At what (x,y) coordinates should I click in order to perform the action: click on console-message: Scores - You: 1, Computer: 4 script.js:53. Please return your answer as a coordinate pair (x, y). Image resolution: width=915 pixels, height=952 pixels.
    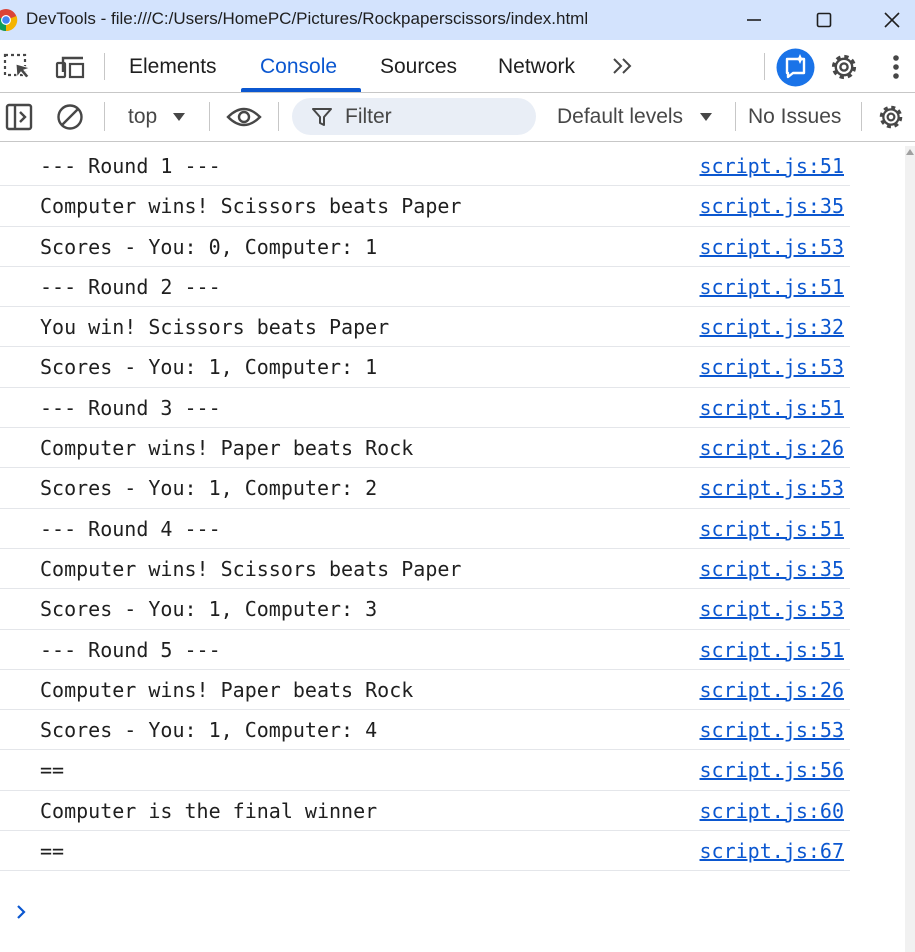
    Looking at the image, I should click on (425, 730).